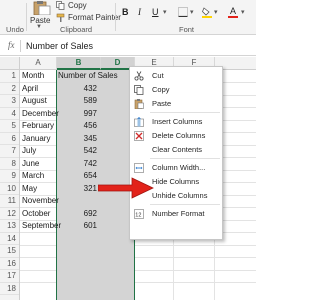 Image resolution: width=320 pixels, height=300 pixels. I want to click on row-header: 18, so click(9, 289).